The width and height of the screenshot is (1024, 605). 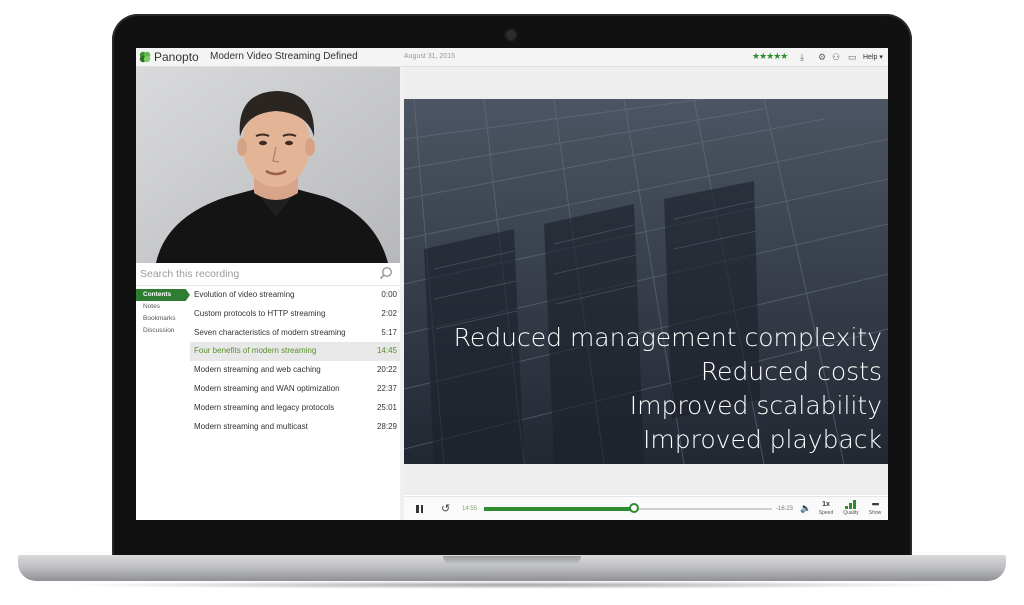 I want to click on help-menu: Help ▾, so click(x=873, y=57).